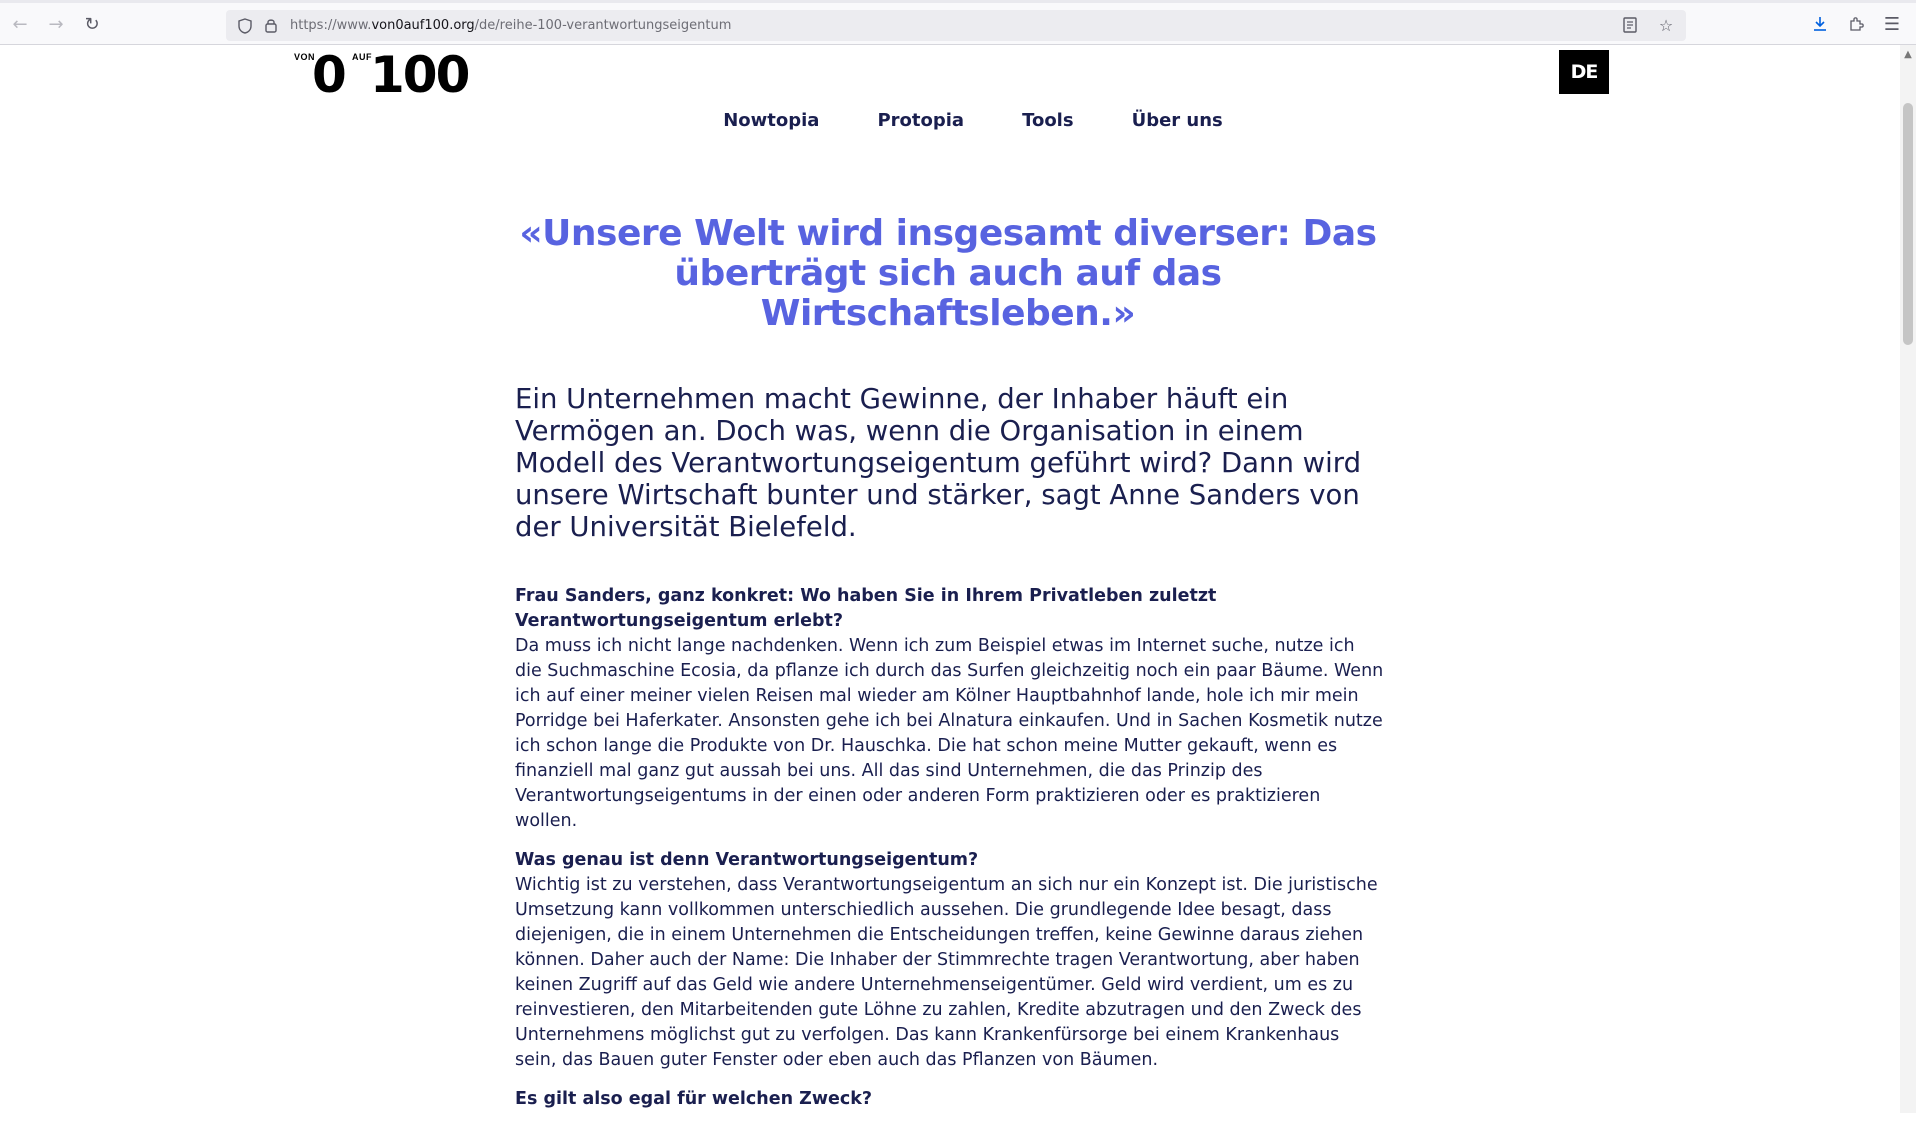  Describe the element at coordinates (771, 126) in the screenshot. I see `nav-item-nowtopia: Nowtopia` at that location.